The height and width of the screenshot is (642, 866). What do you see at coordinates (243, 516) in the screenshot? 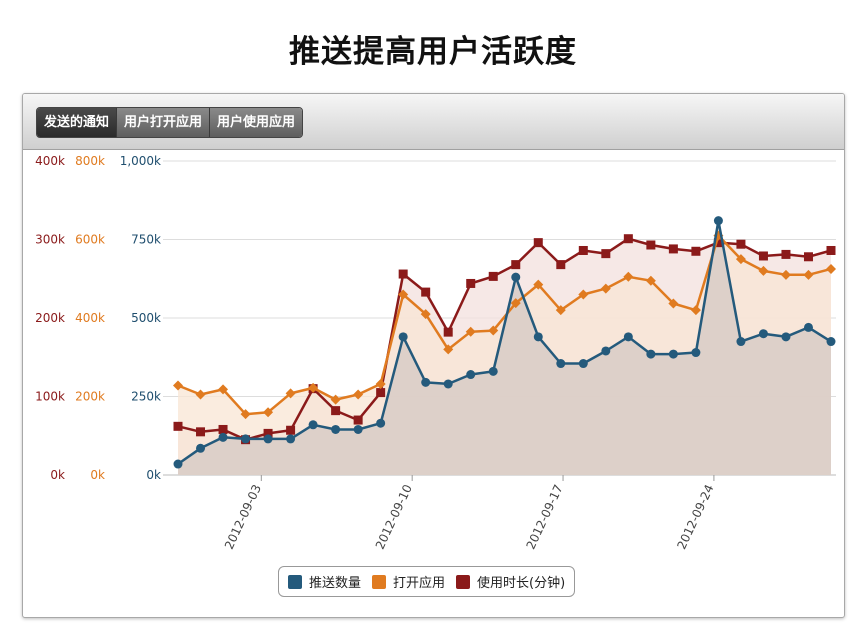
I see `x-tick-label: 2012-09-03` at bounding box center [243, 516].